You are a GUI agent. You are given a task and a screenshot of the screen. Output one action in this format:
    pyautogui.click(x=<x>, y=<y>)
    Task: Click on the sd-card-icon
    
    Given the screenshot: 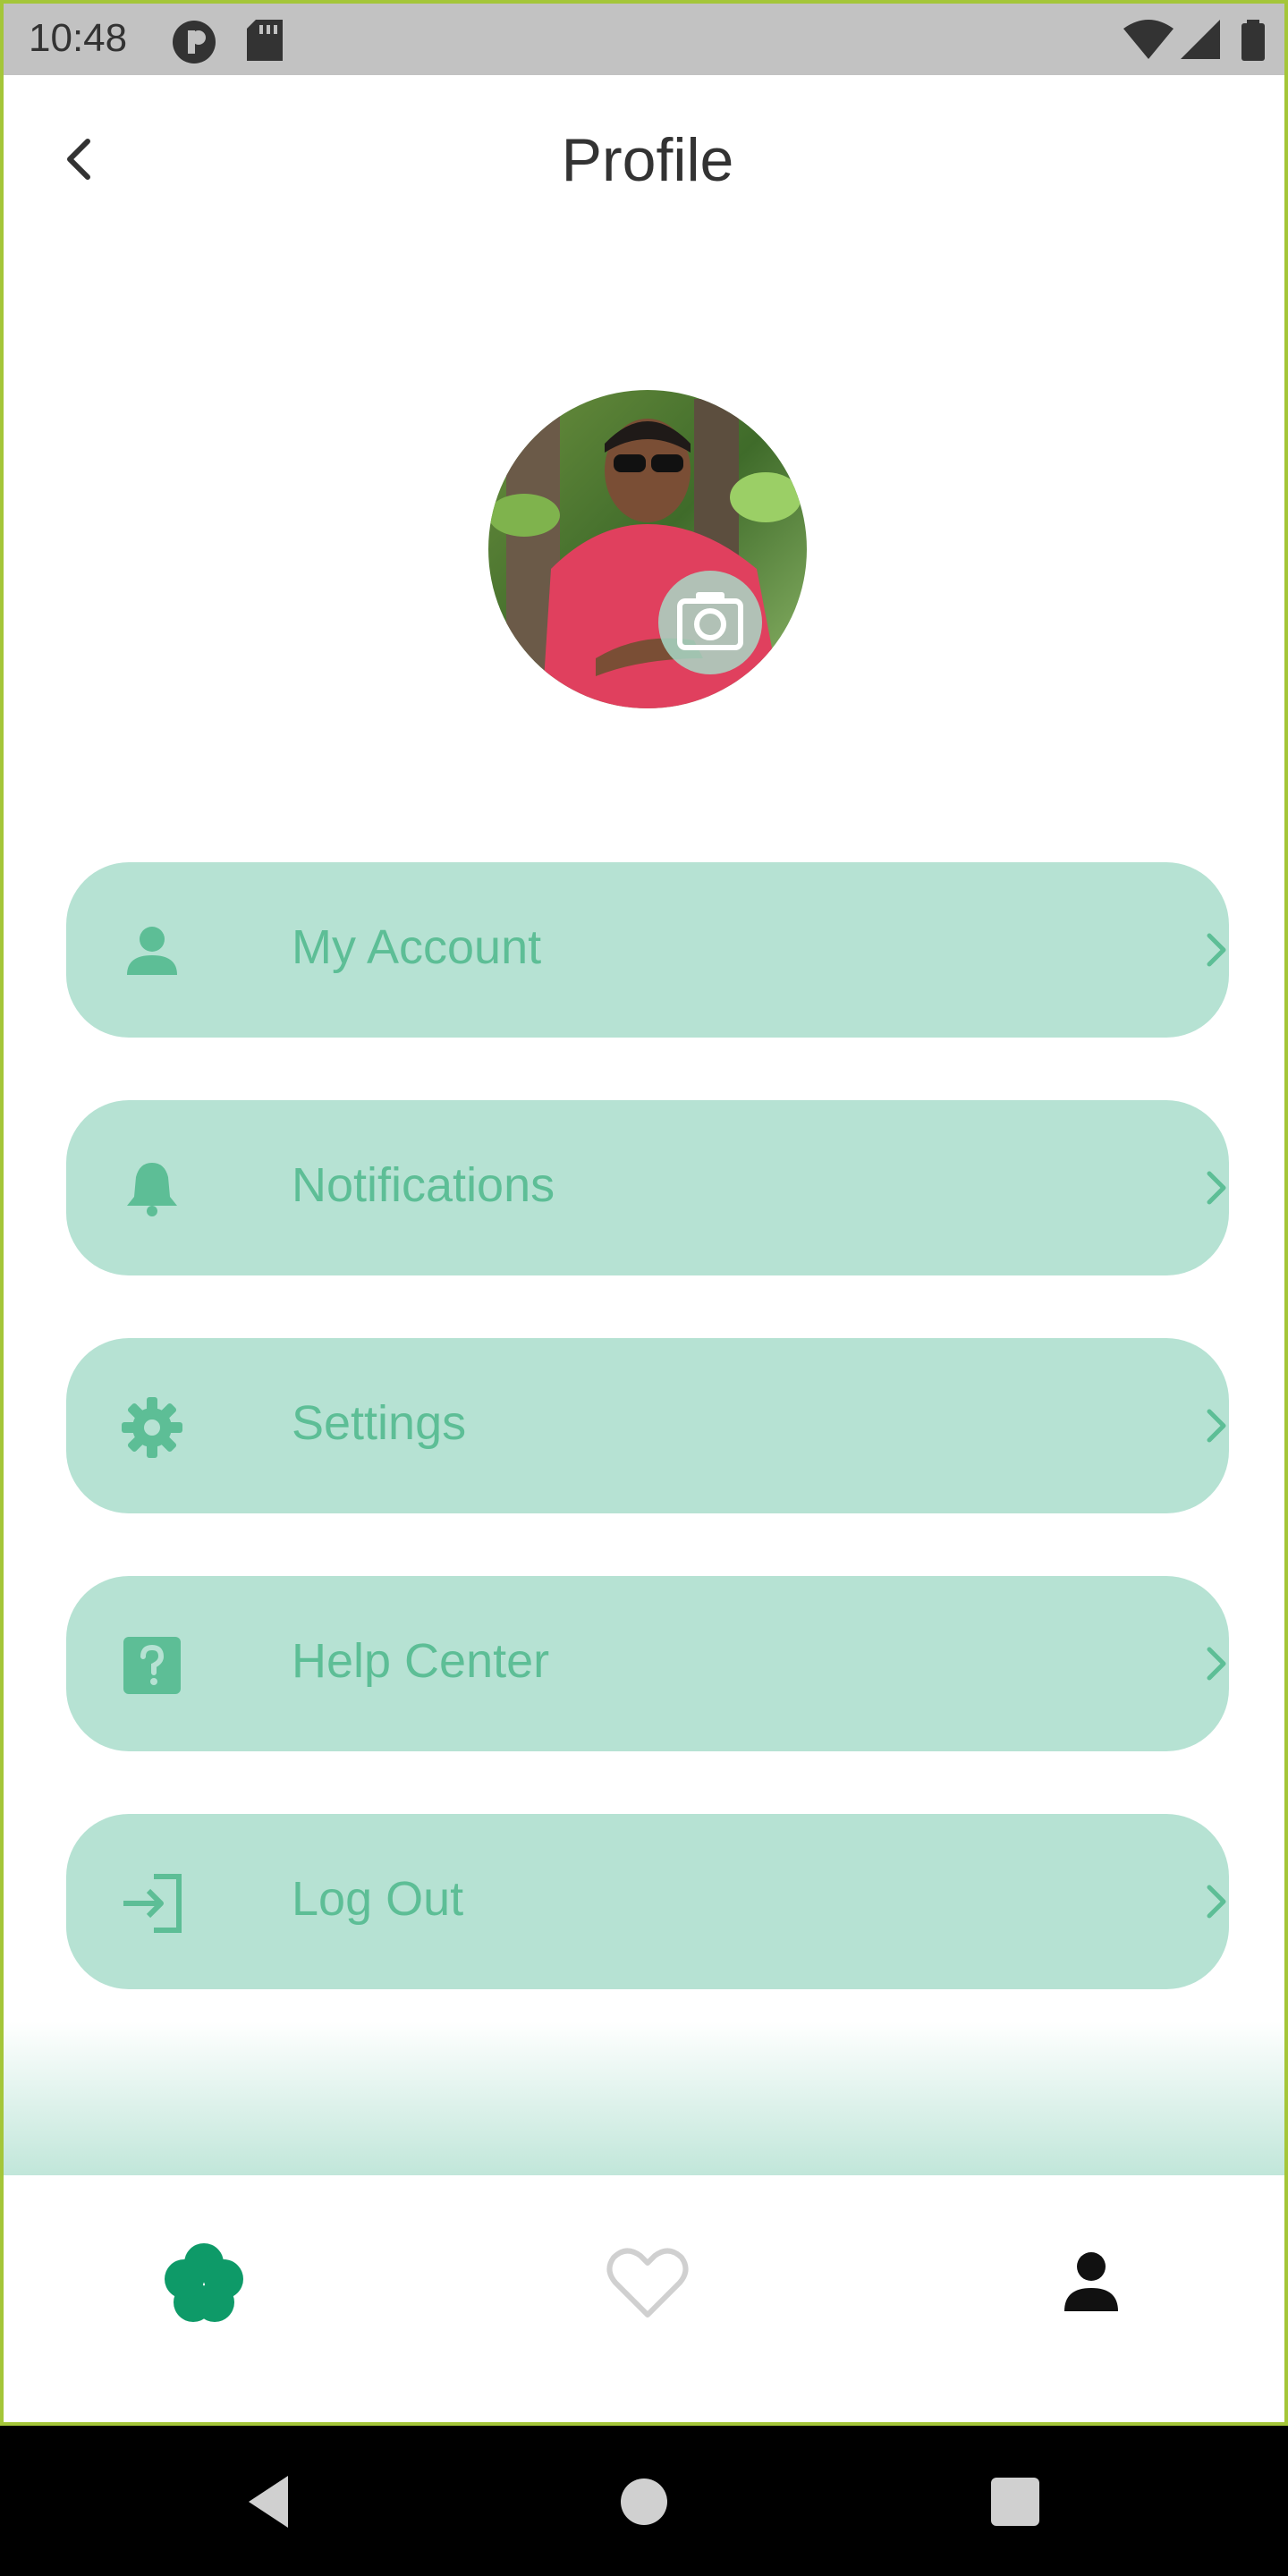 What is the action you would take?
    pyautogui.click(x=265, y=40)
    